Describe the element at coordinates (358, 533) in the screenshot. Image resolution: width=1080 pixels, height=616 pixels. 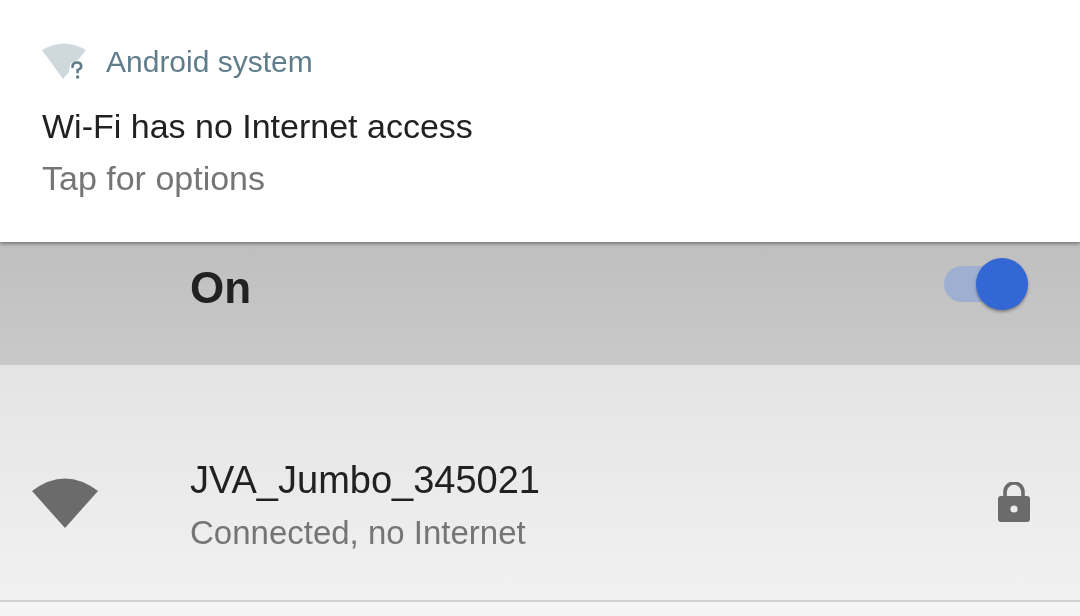
I see `network-status: Connected, no Internet` at that location.